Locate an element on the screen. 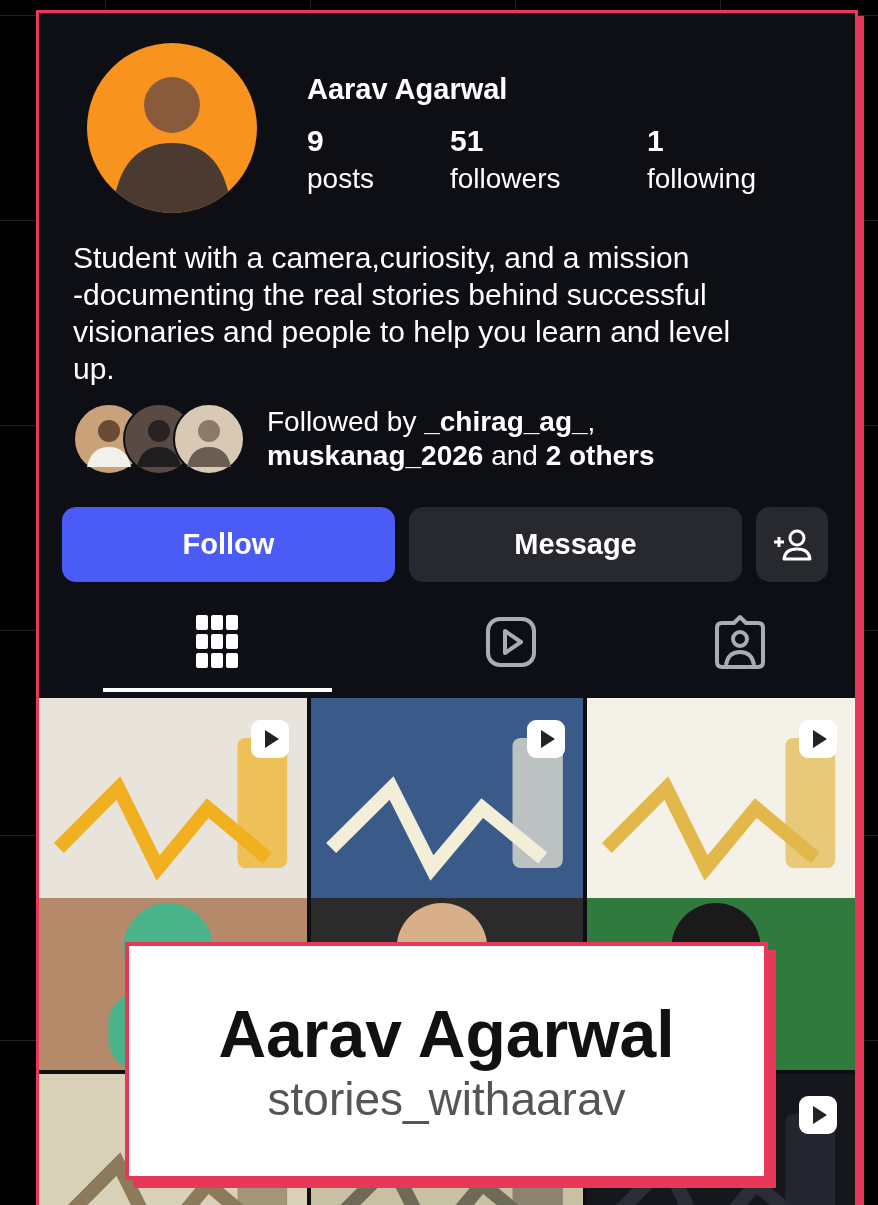 This screenshot has height=1205, width=878. add-person-icon is located at coordinates (792, 544).